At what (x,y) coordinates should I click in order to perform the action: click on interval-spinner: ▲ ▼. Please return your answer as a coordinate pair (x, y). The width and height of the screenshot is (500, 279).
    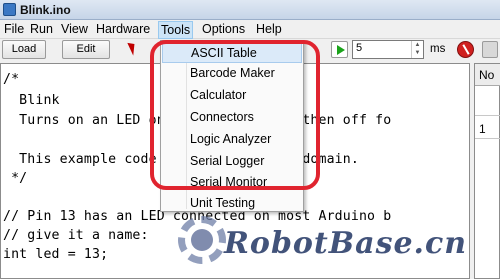
    Looking at the image, I should click on (417, 49).